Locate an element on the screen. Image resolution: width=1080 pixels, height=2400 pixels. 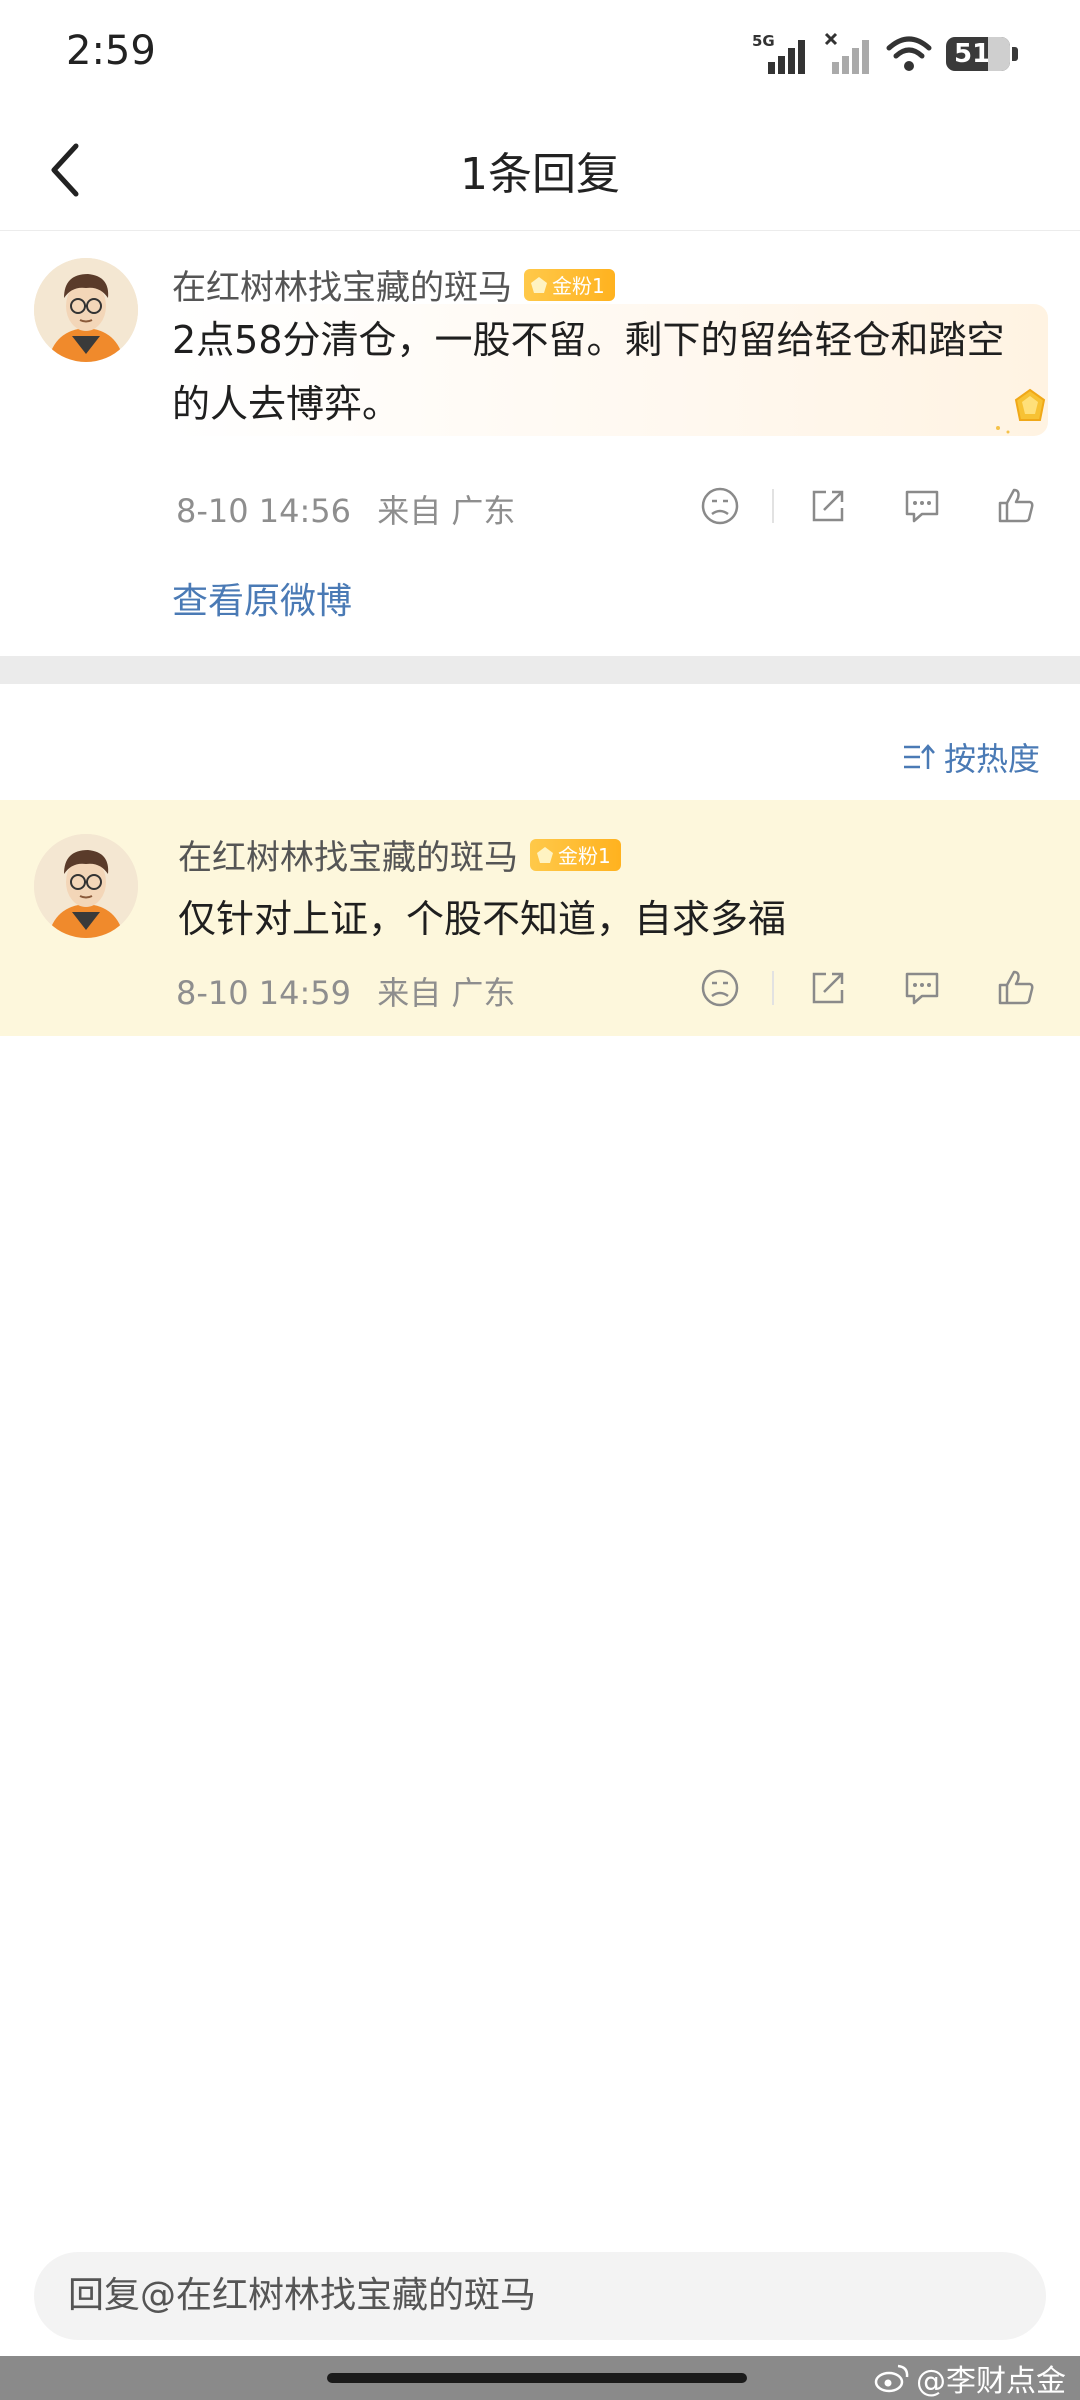
reply-input: 回复@在红树林找宝藏的斑马 is located at coordinates (540, 2296).